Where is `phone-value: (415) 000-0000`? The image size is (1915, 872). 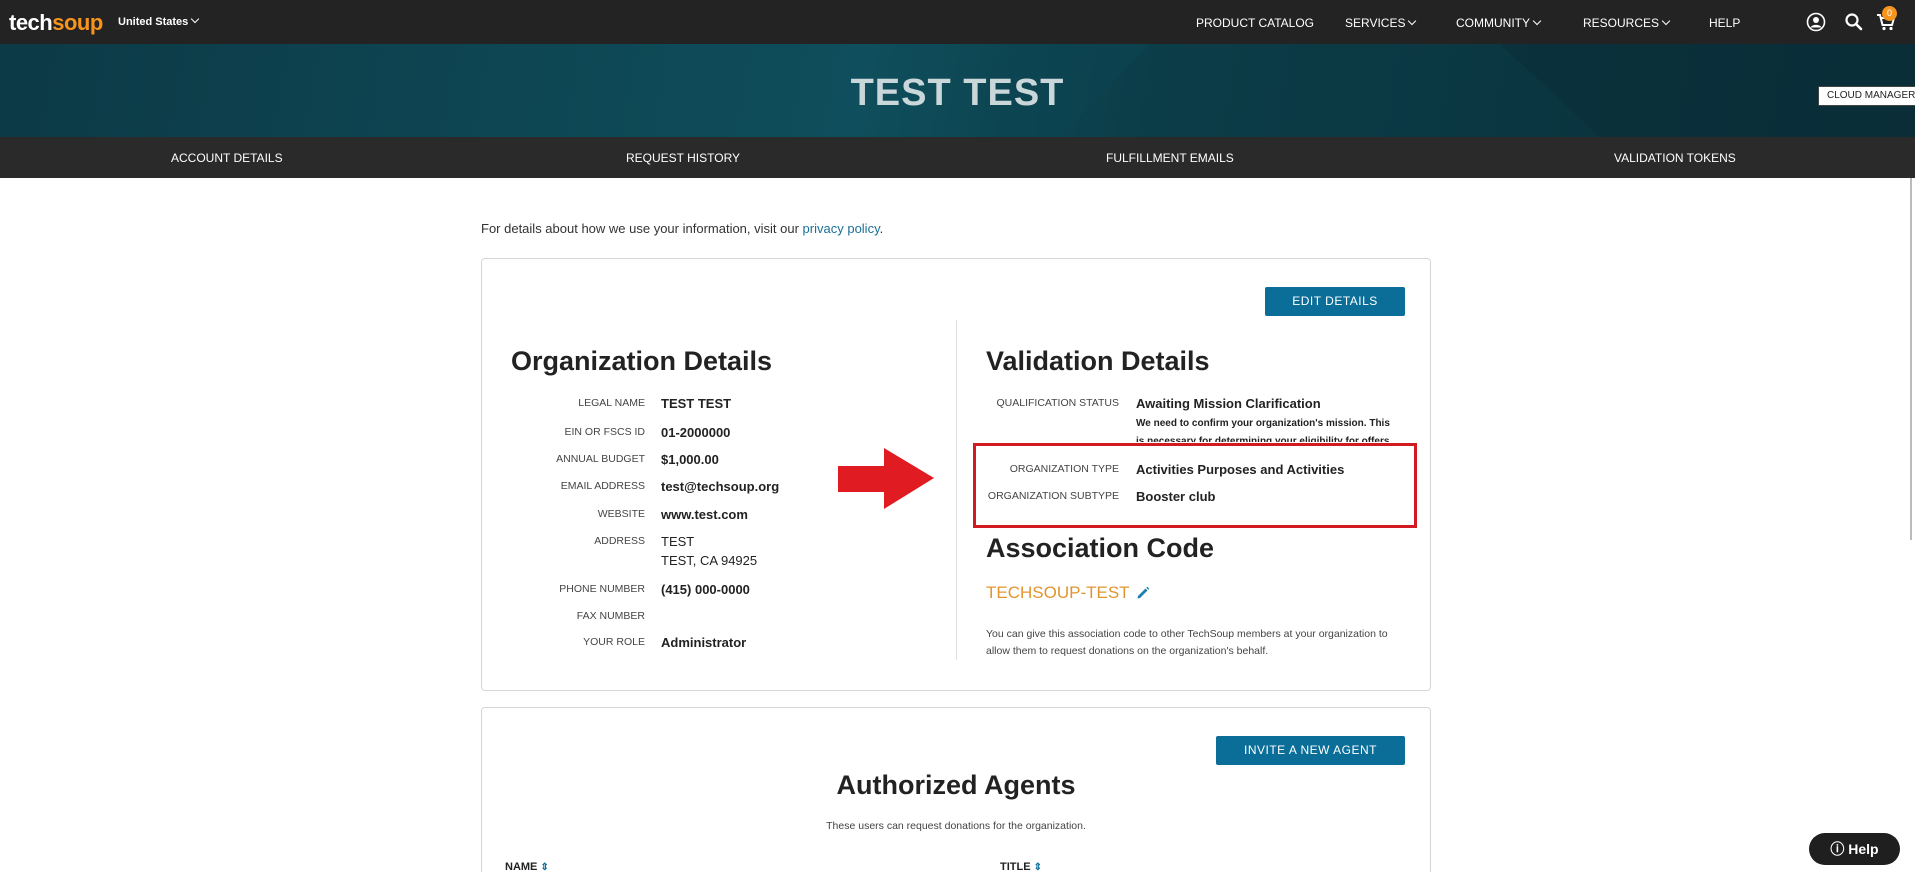
phone-value: (415) 000-0000 is located at coordinates (705, 589).